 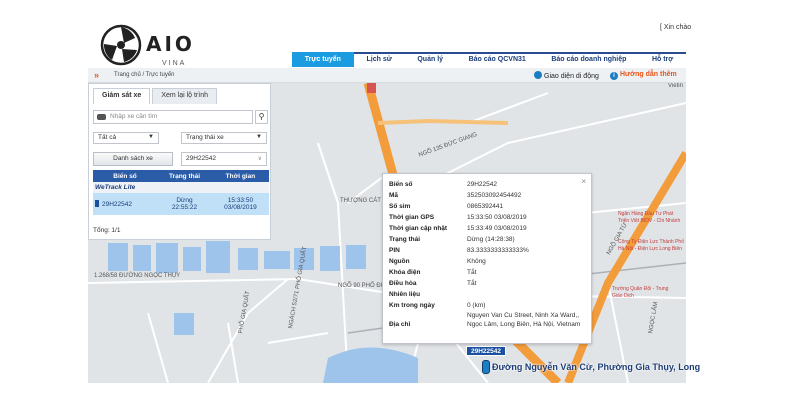 What do you see at coordinates (394, 250) in the screenshot?
I see `info-label: PIN` at bounding box center [394, 250].